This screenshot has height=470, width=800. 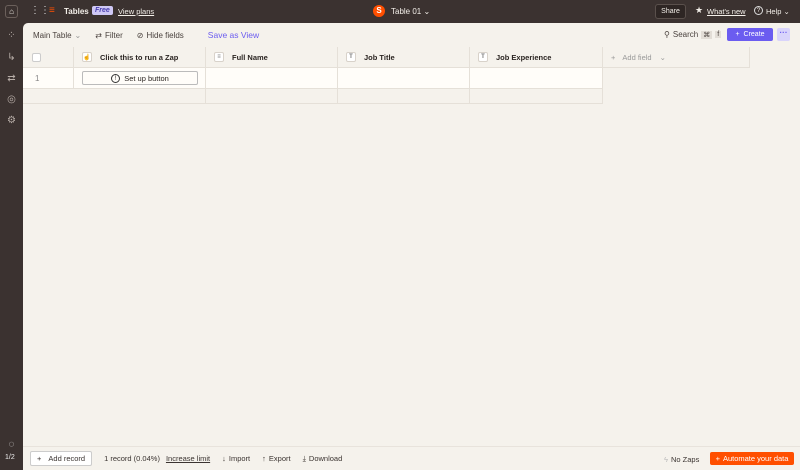 What do you see at coordinates (10, 457) in the screenshot?
I see `page-indicator: 1/2` at bounding box center [10, 457].